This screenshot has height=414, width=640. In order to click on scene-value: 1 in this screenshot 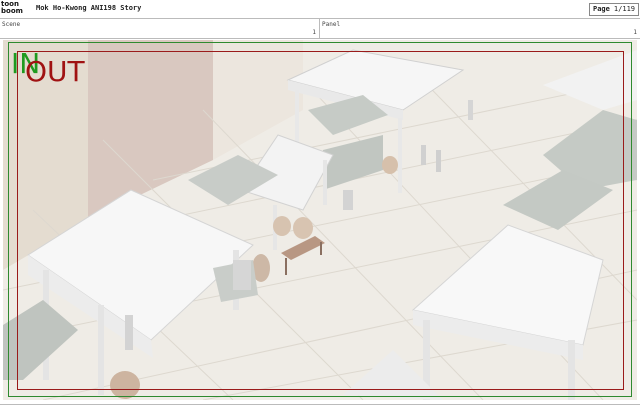, I will do `click(314, 32)`.